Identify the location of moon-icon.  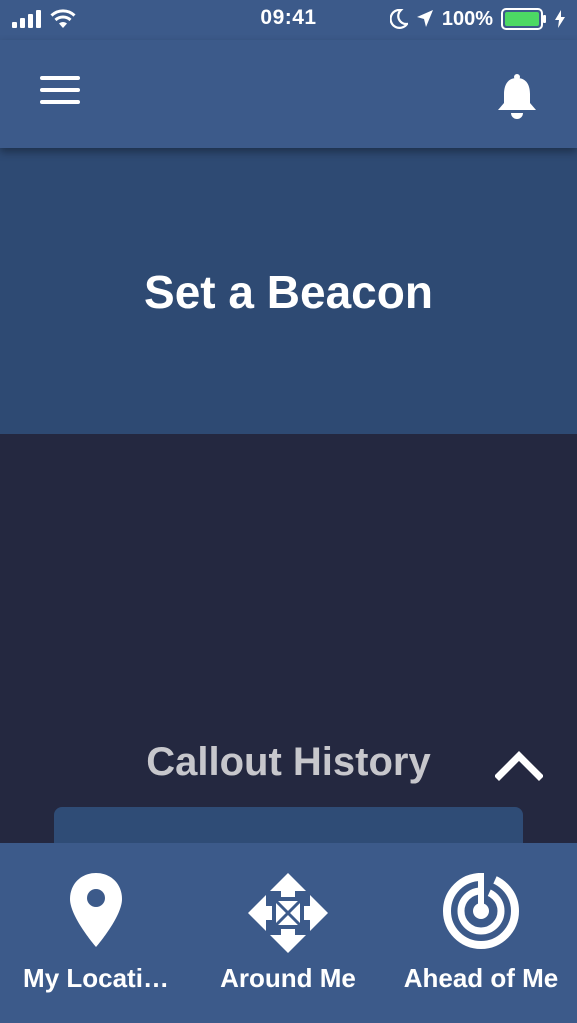
(398, 19).